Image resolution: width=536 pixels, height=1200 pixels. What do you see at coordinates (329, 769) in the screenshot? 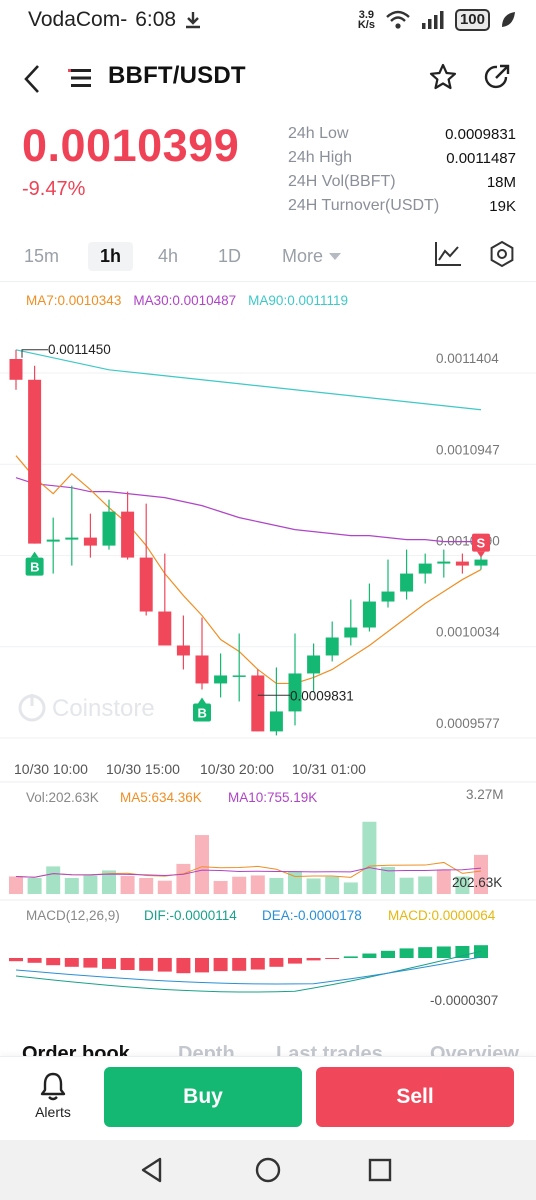
I see `x-tick-label: 10/31 01:00` at bounding box center [329, 769].